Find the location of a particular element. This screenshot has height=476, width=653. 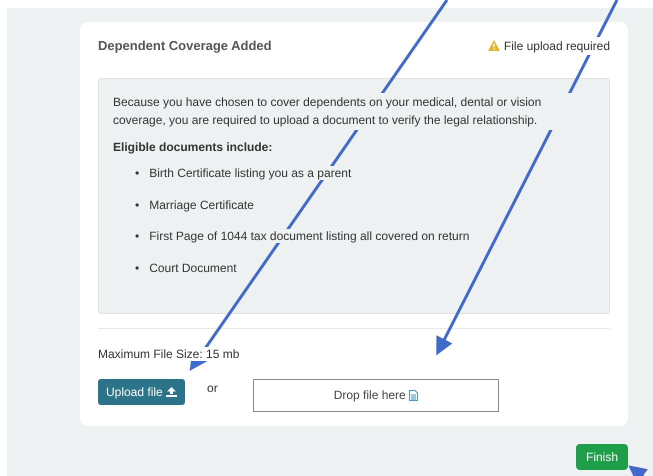

document-item: Court Document is located at coordinates (193, 268).